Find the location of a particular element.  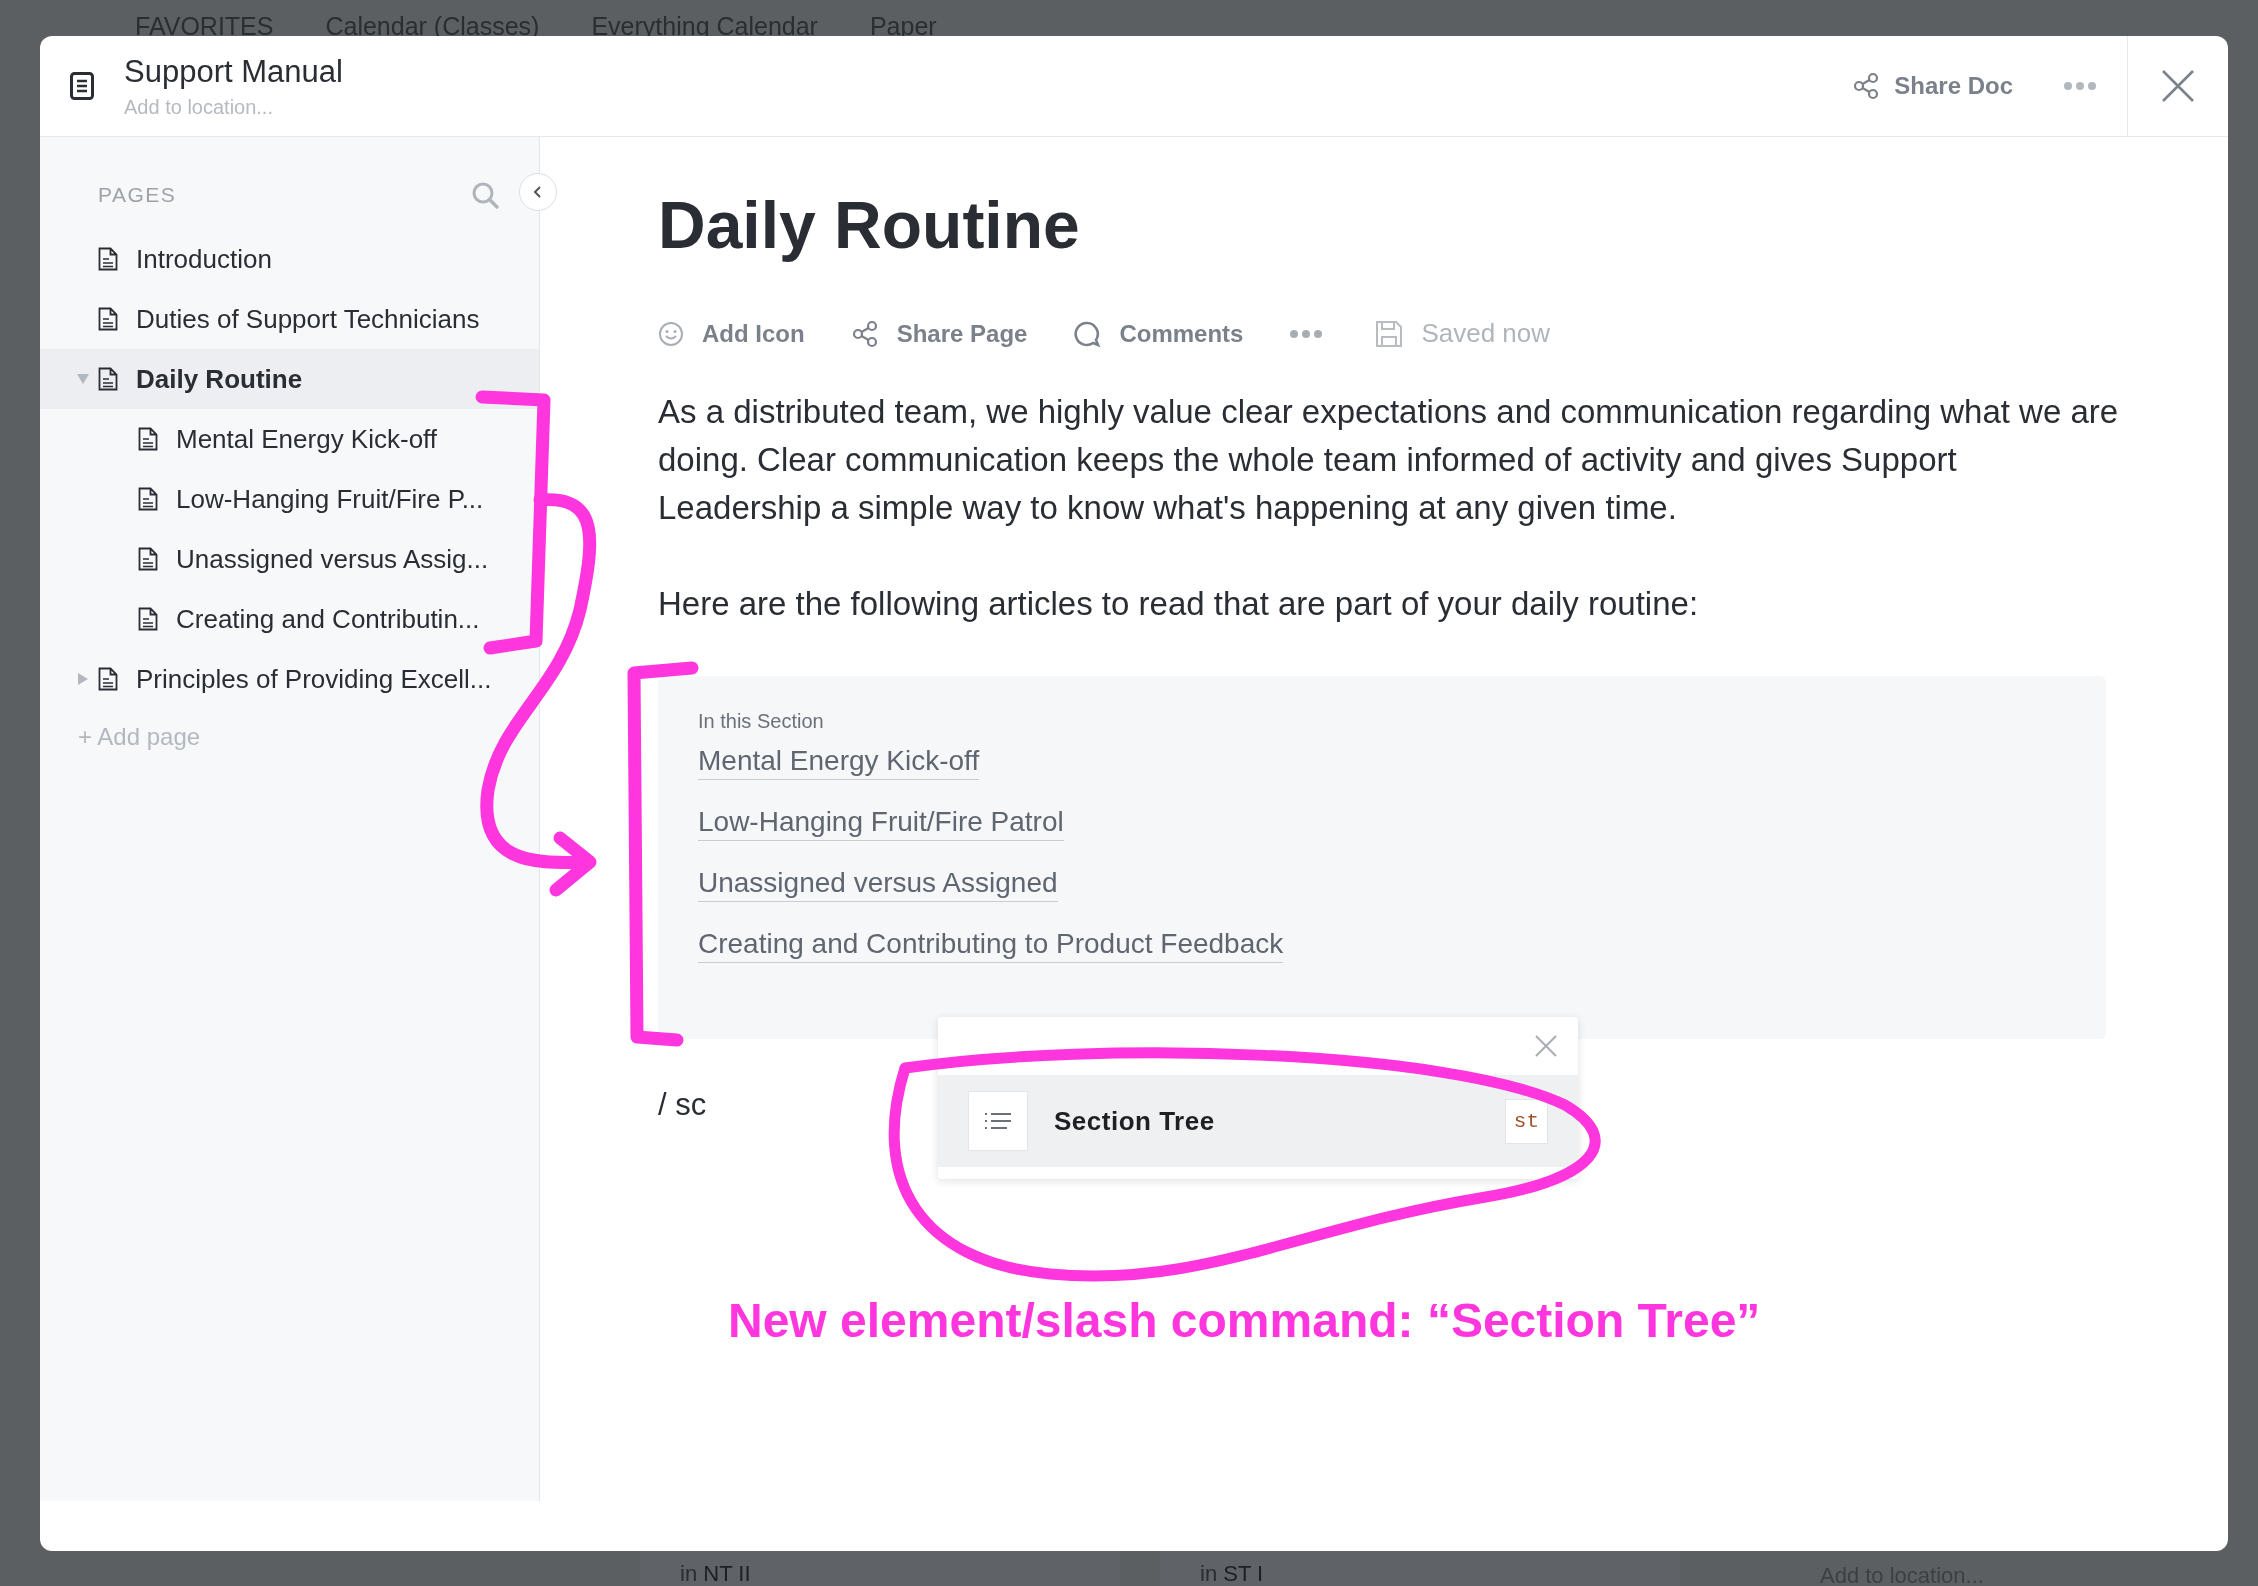

add-icon-button: Add Icon is located at coordinates (731, 333).